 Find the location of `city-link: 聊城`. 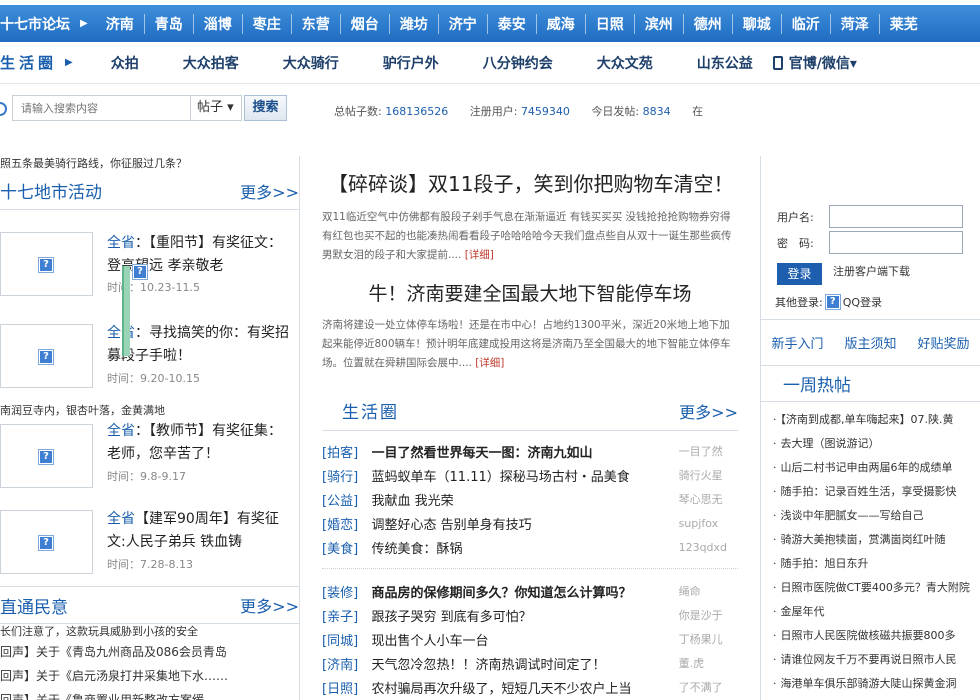

city-link: 聊城 is located at coordinates (756, 23).